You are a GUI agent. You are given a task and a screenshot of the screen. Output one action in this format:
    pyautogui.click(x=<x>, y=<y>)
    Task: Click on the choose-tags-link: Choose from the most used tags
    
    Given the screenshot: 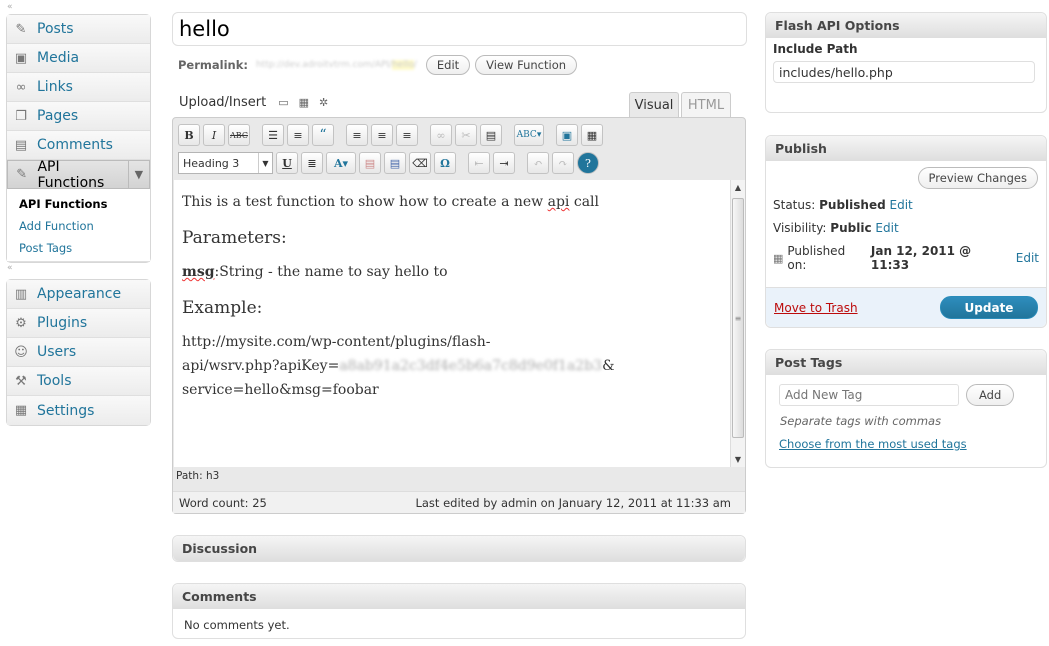 What is the action you would take?
    pyautogui.click(x=906, y=439)
    